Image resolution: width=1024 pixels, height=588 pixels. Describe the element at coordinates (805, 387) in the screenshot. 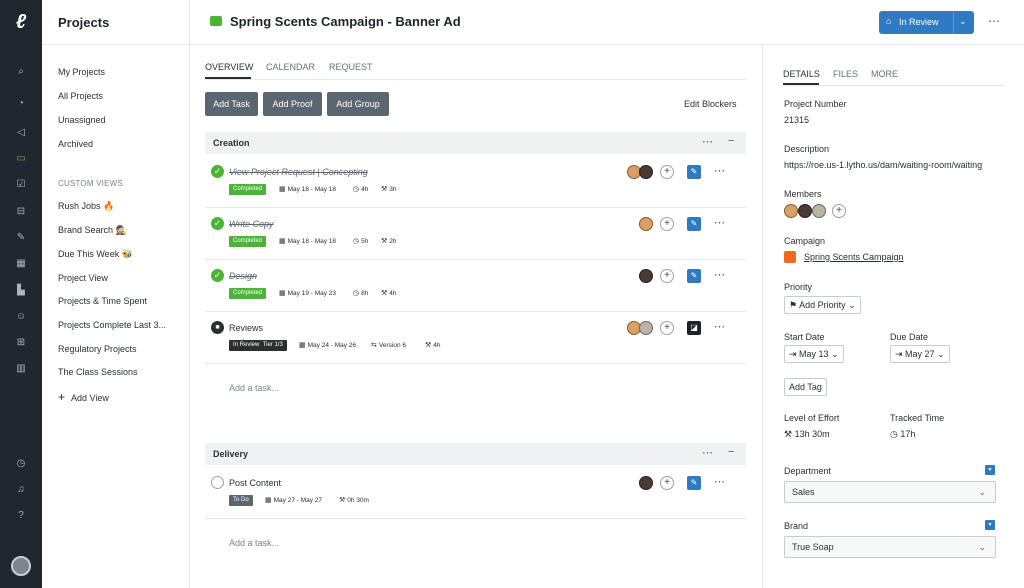

I see `add-tag-button: Add Tag` at that location.